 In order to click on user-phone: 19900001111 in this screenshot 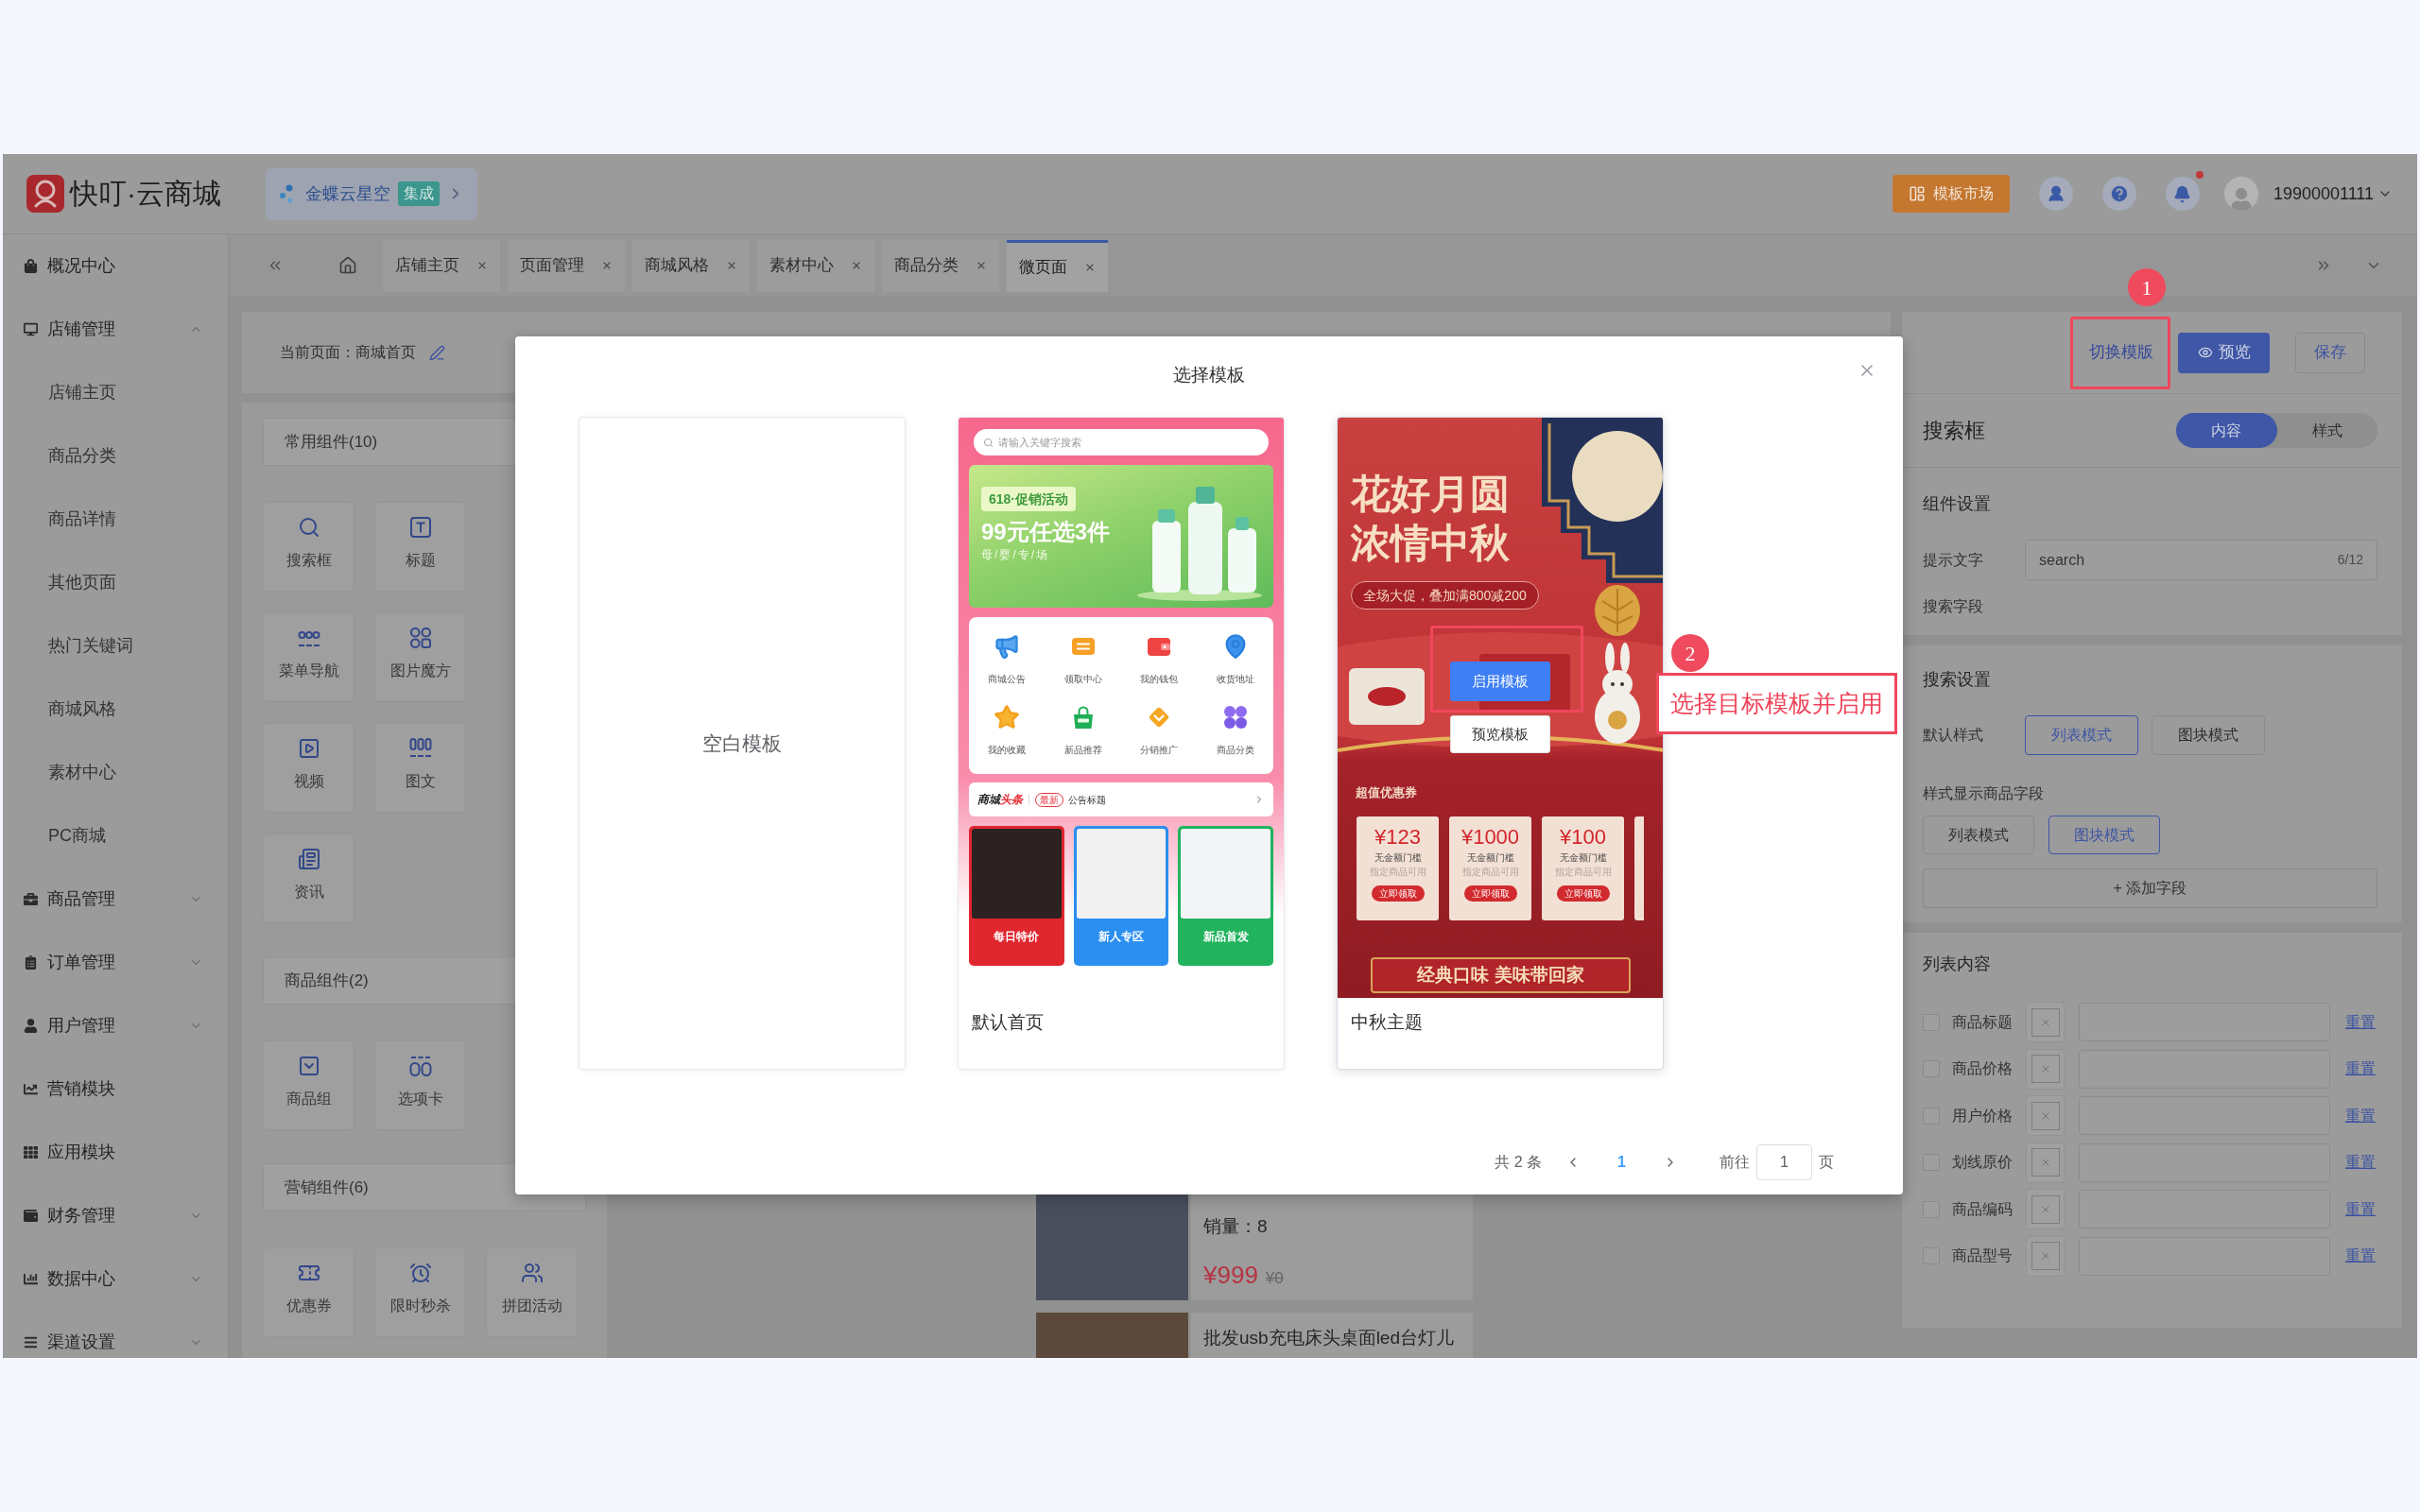, I will do `click(2323, 193)`.